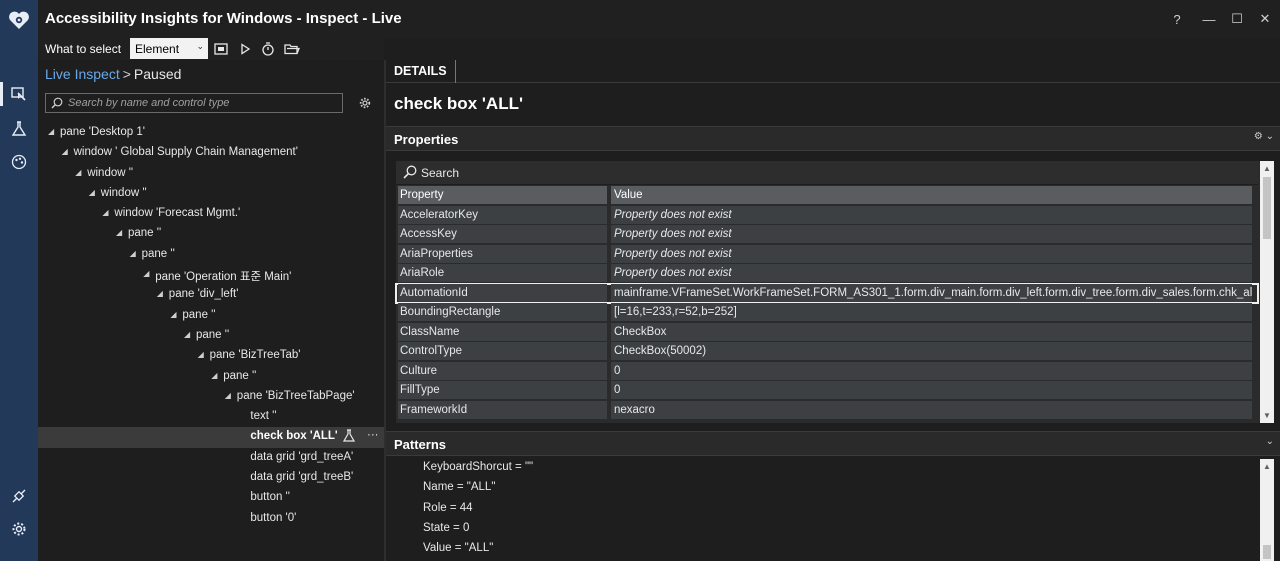 The height and width of the screenshot is (561, 1280). What do you see at coordinates (827, 313) in the screenshot?
I see `property-row: BoundingRectangle [l=16,t=233,r=52,b=252]` at bounding box center [827, 313].